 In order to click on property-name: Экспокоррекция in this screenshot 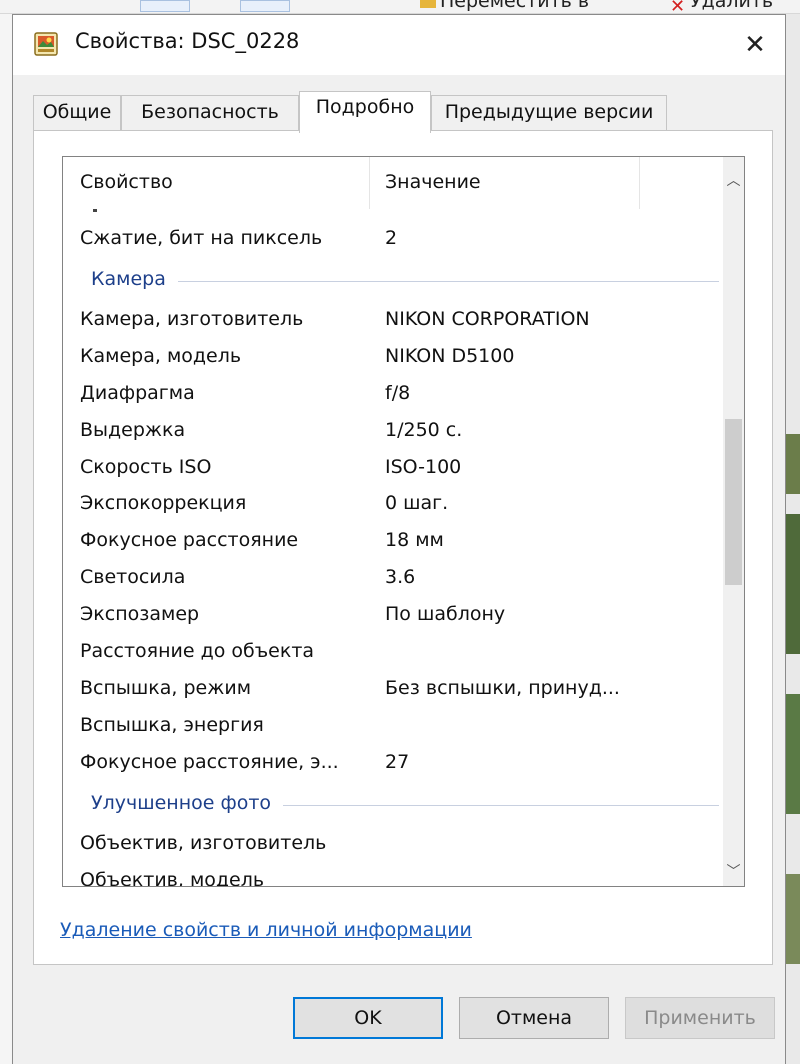, I will do `click(163, 503)`.